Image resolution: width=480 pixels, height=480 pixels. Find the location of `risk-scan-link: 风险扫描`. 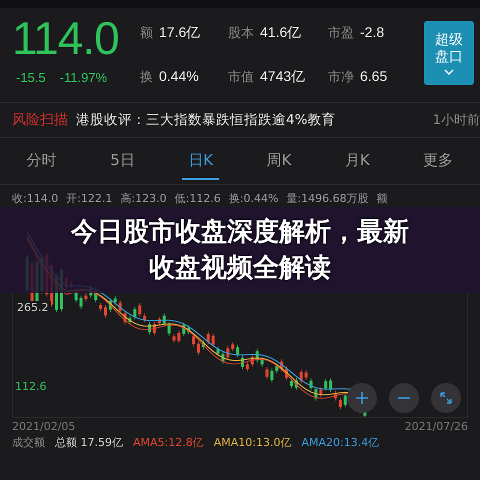

risk-scan-link: 风险扫描 is located at coordinates (40, 120).